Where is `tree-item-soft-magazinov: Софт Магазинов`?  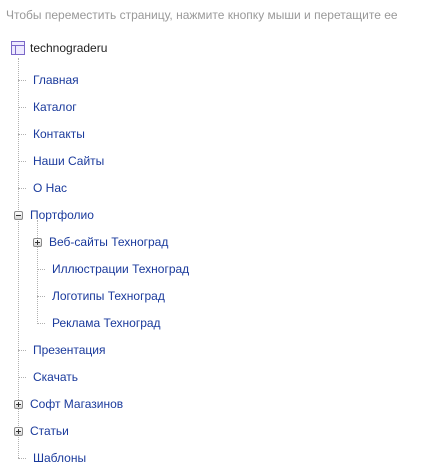
tree-item-soft-magazinov: Софт Магазинов is located at coordinates (68, 404).